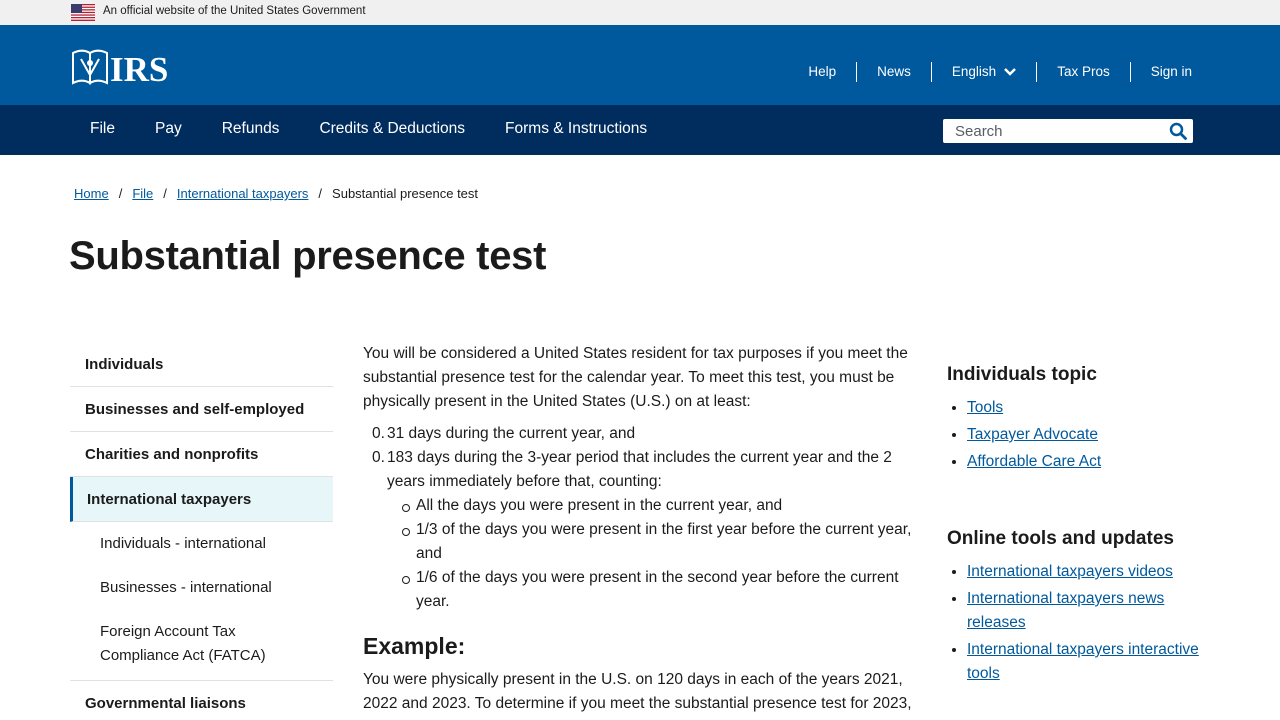 The image size is (1280, 720). I want to click on sidebar-item-international: International taxpayers, so click(201, 499).